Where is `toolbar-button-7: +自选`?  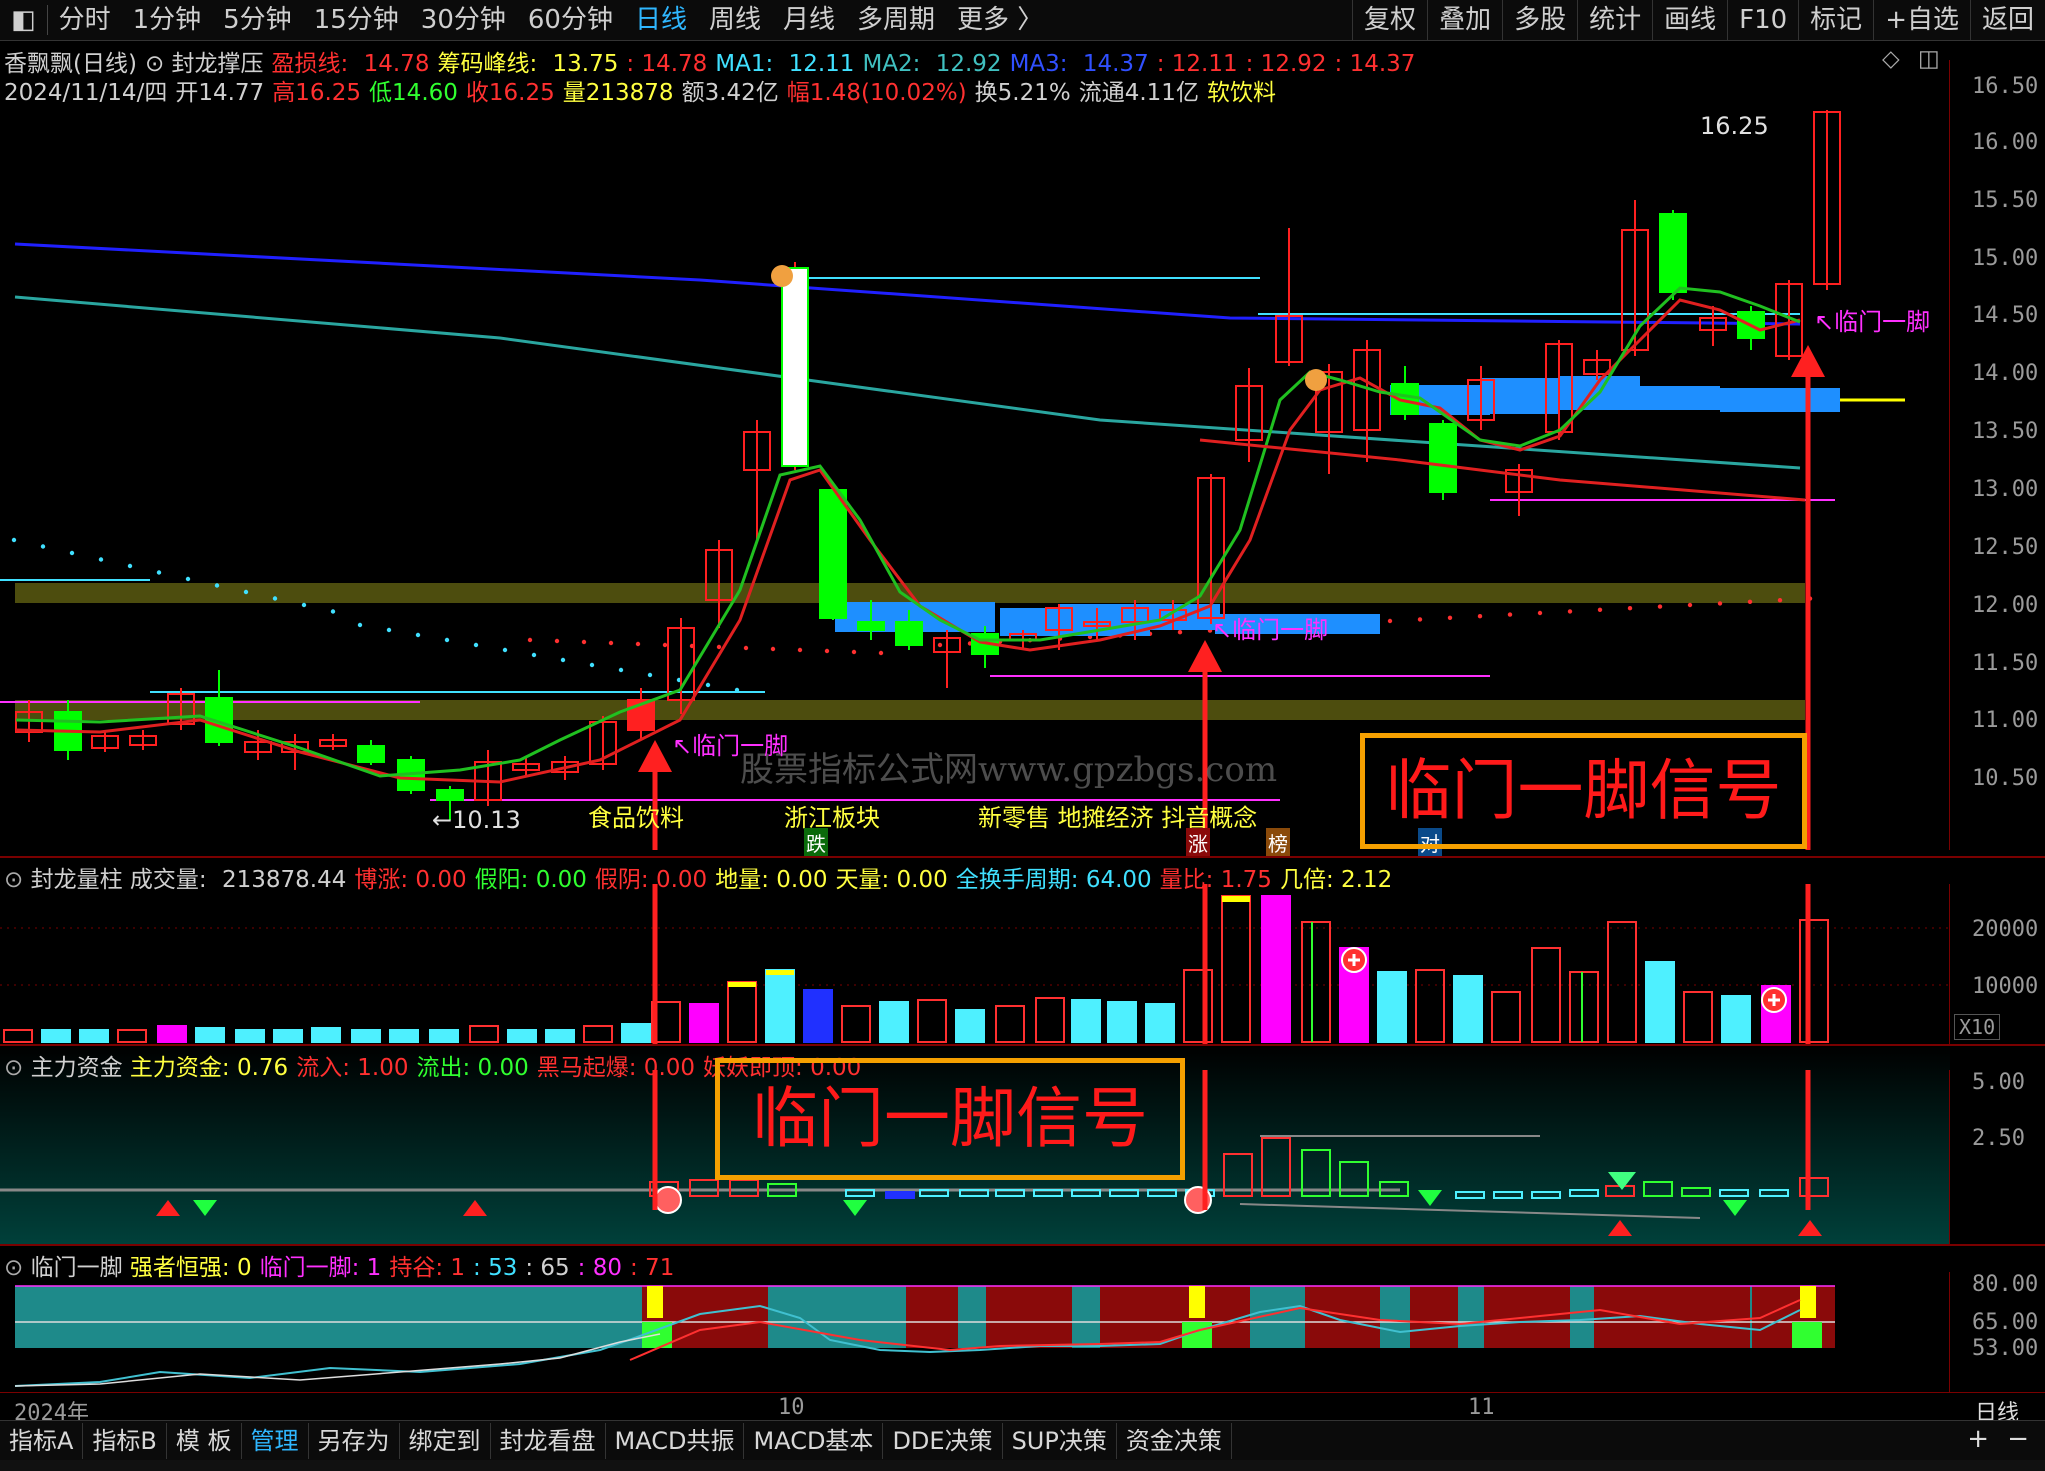 toolbar-button-7: +自选 is located at coordinates (1921, 20).